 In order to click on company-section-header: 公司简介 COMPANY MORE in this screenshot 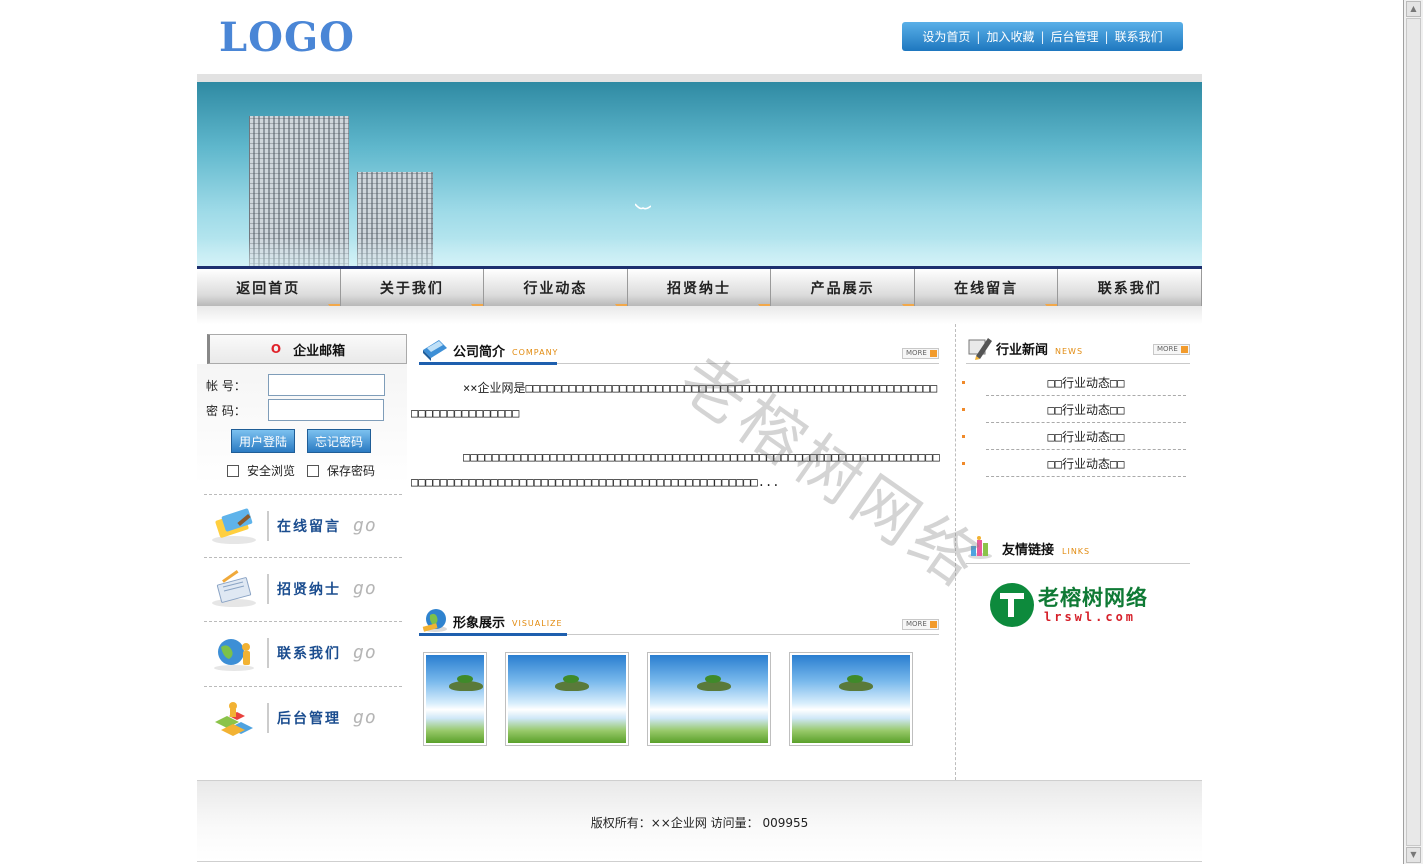, I will do `click(679, 349)`.